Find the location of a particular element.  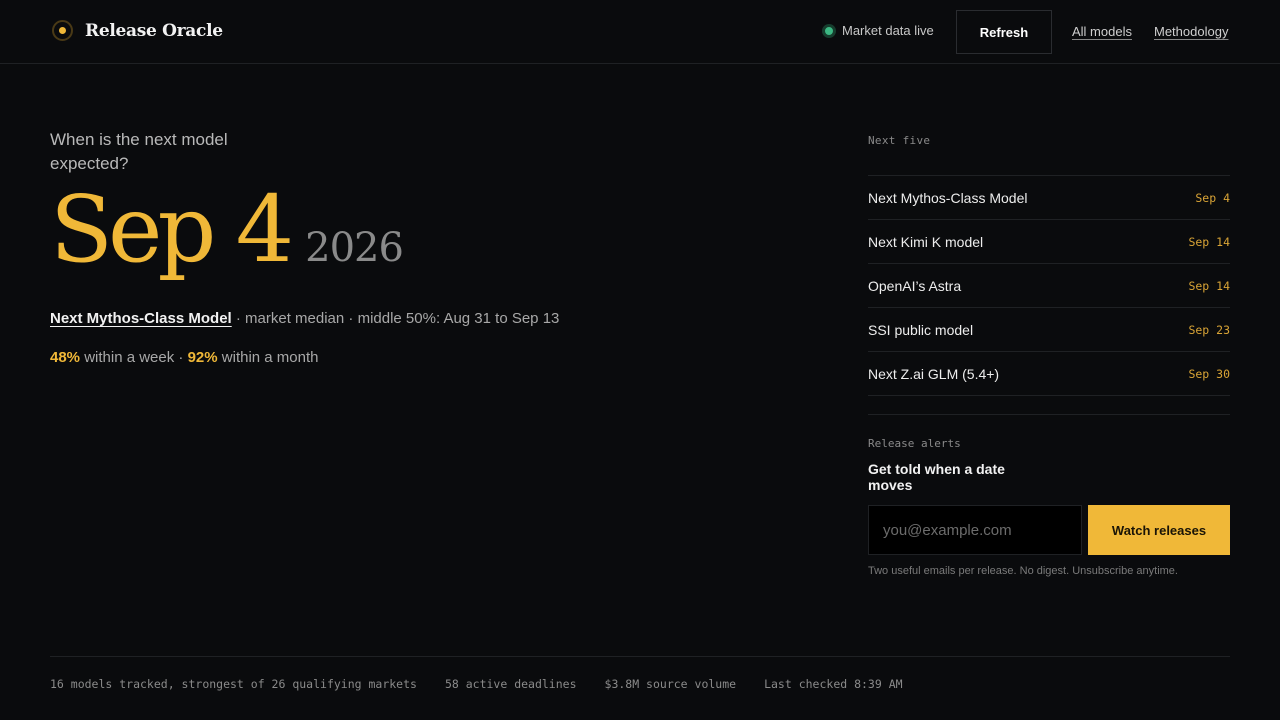

market-status-label: Market data live is located at coordinates (888, 30).